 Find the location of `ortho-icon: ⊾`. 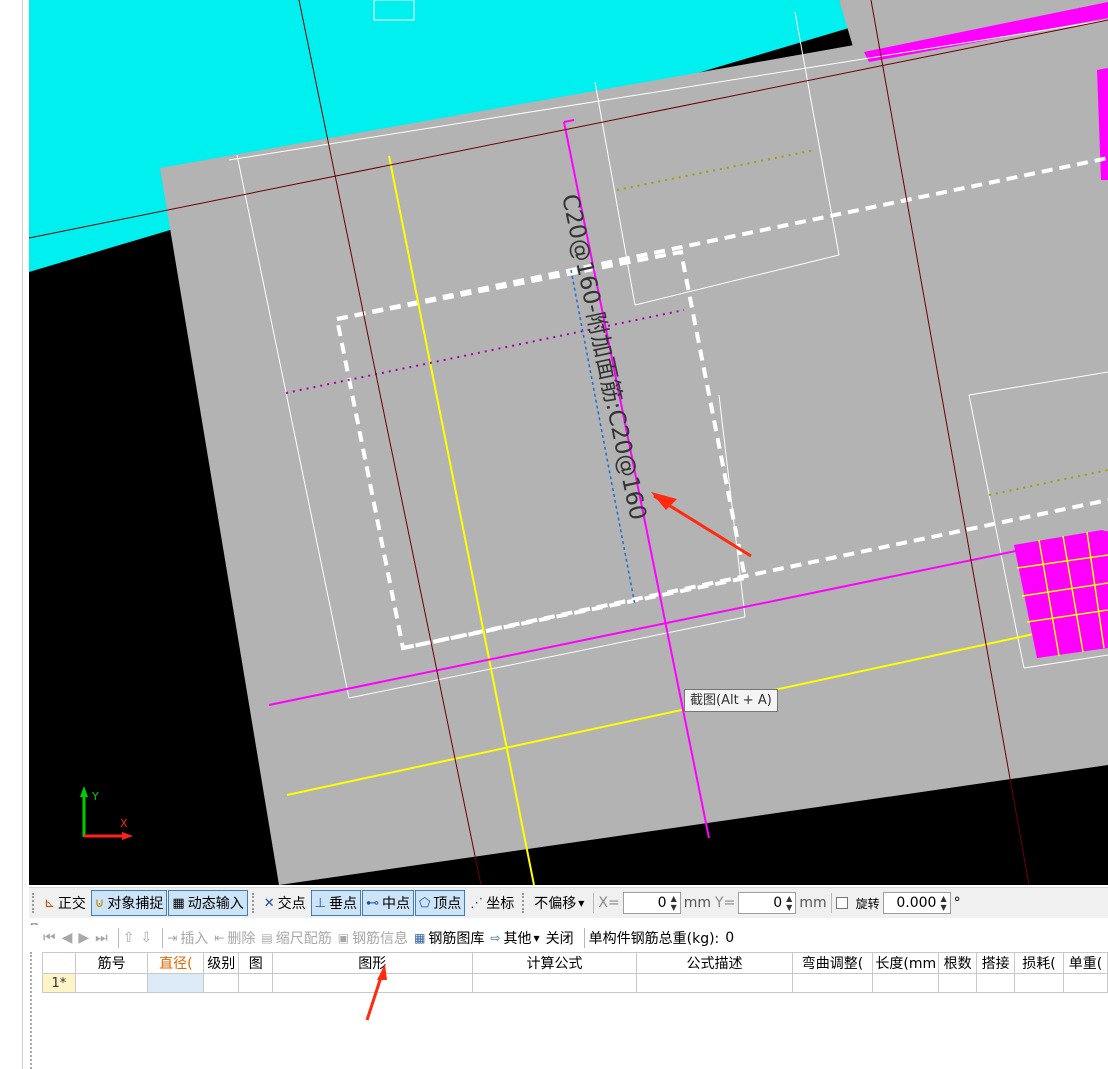

ortho-icon: ⊾ is located at coordinates (49, 903).